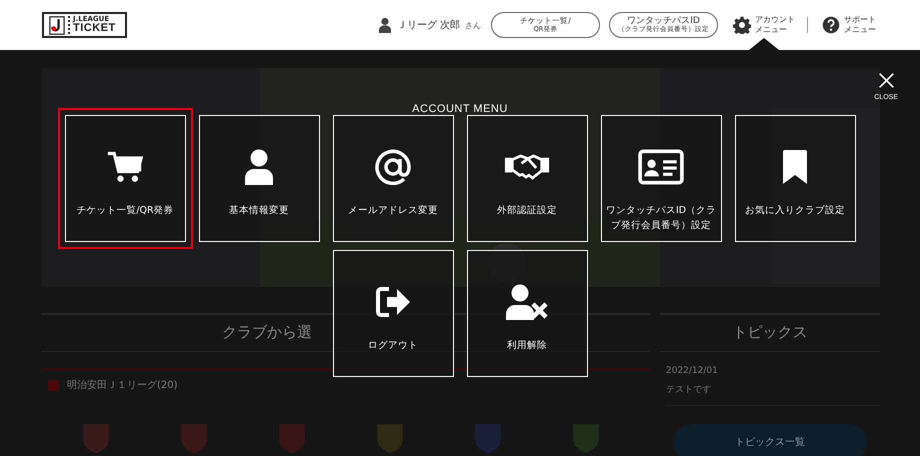 This screenshot has width=920, height=456. What do you see at coordinates (773, 394) in the screenshot?
I see `topic-title: テストです` at bounding box center [773, 394].